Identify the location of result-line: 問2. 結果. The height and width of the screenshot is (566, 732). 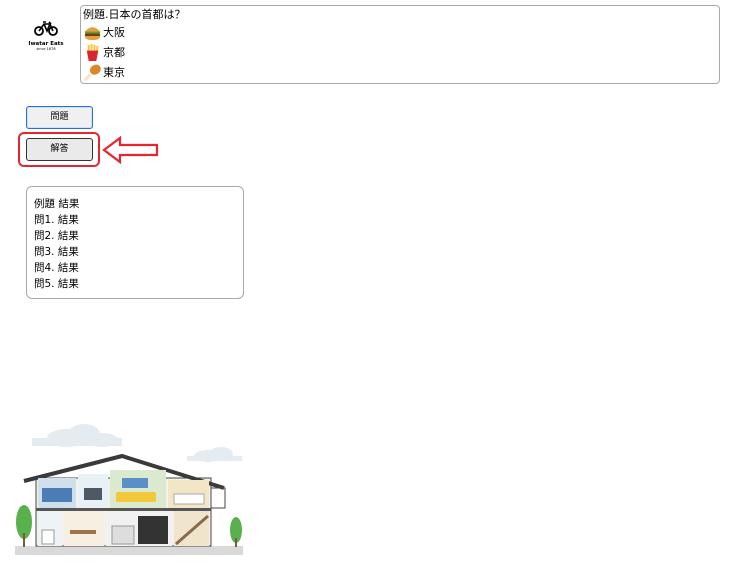
(56, 236).